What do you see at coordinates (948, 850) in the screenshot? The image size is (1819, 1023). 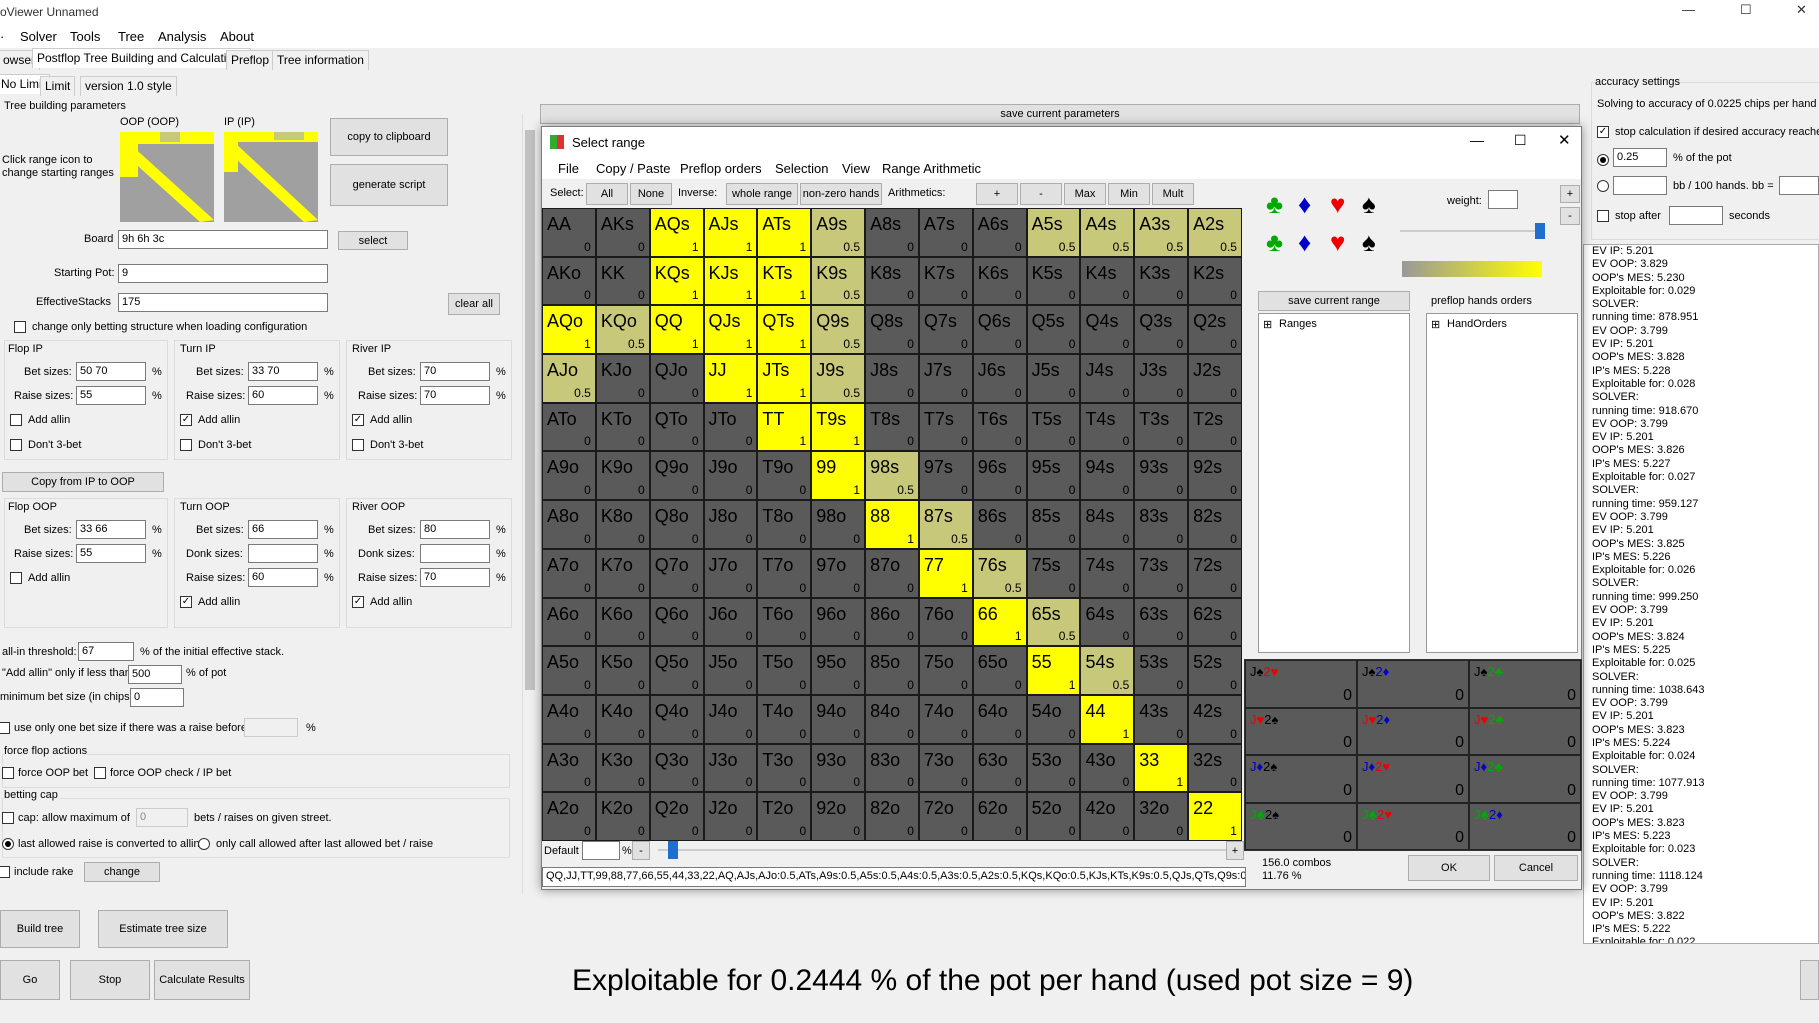 I see `default-slider-track` at bounding box center [948, 850].